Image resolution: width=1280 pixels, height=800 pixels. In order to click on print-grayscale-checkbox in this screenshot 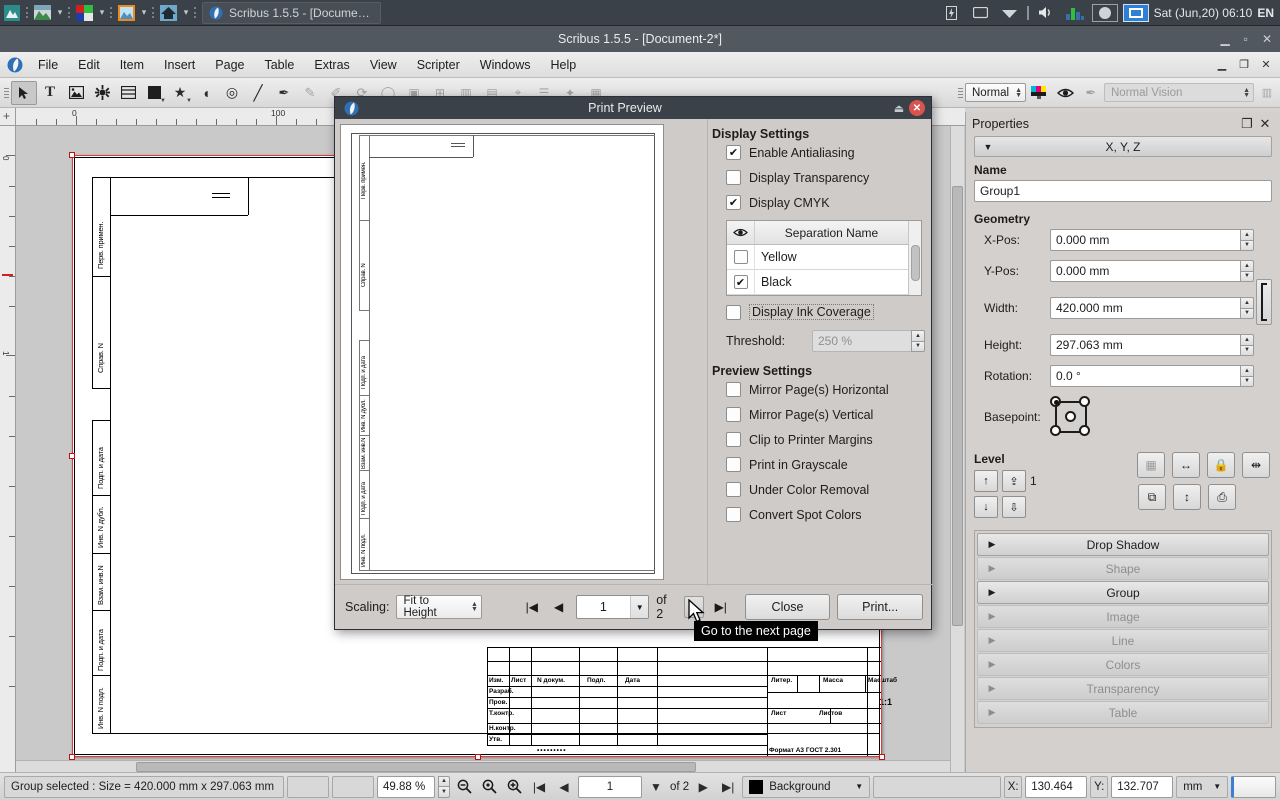, I will do `click(733, 464)`.